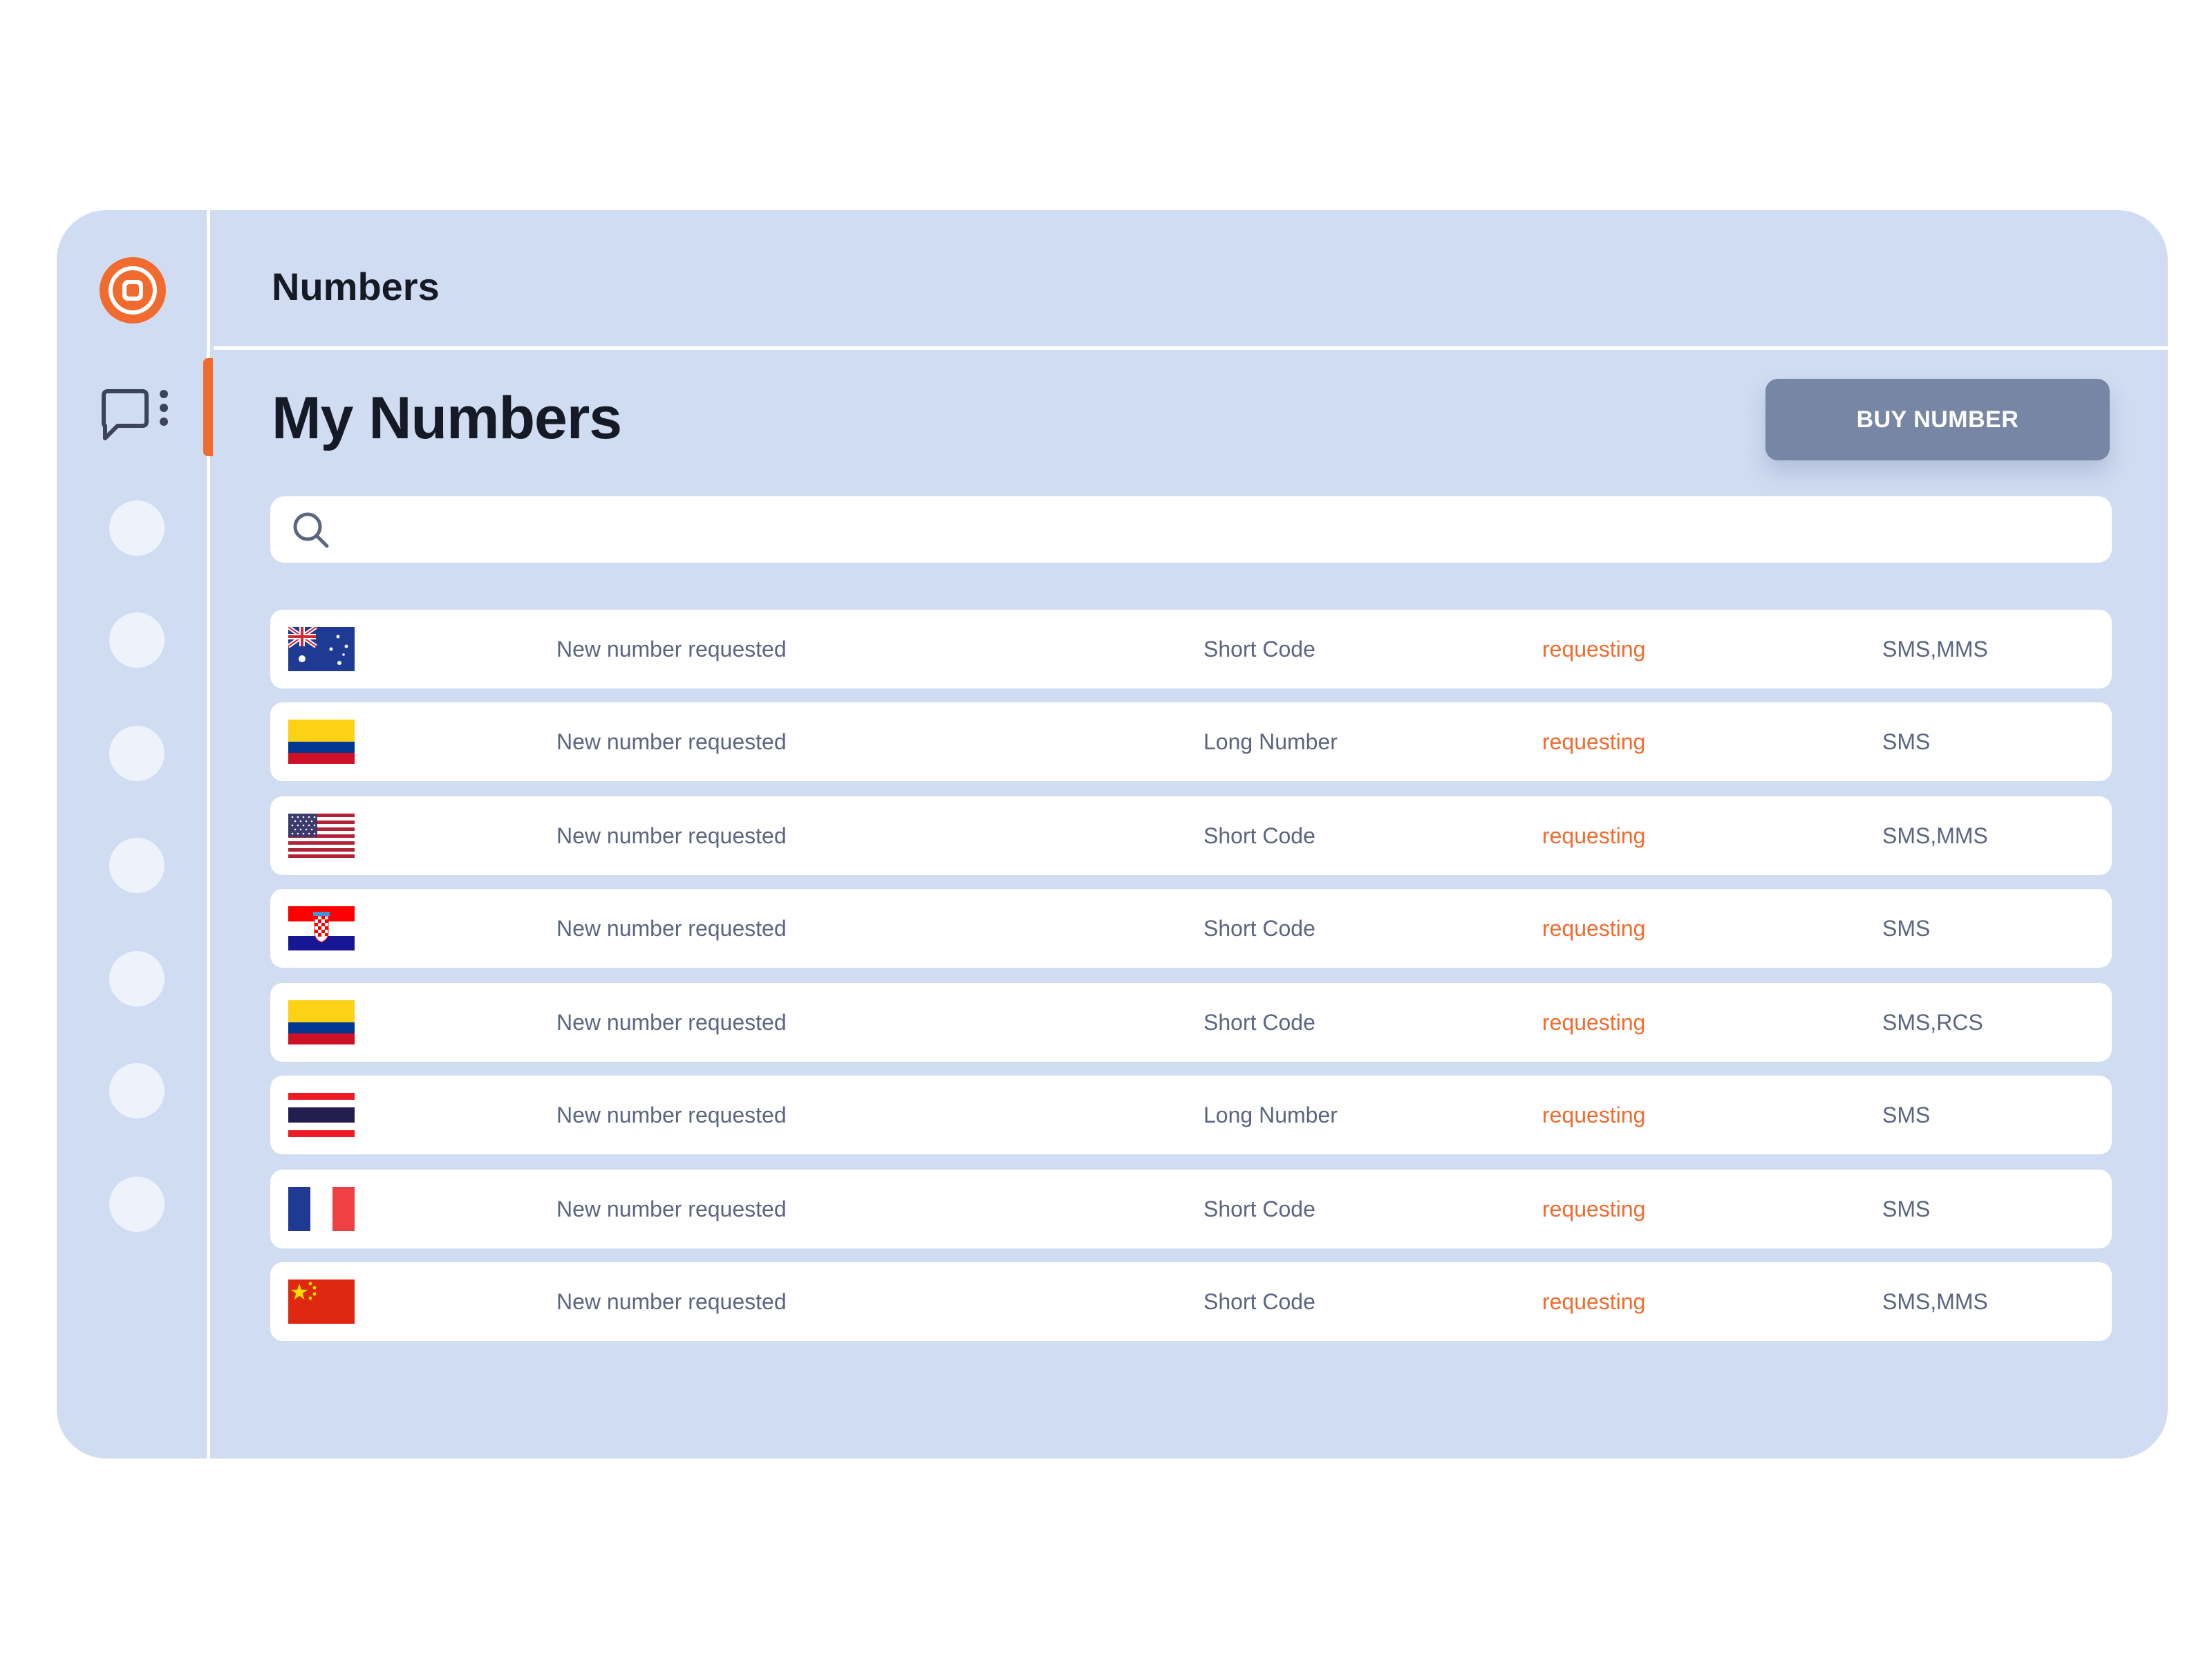  Describe the element at coordinates (311, 530) in the screenshot. I see `search-icon` at that location.